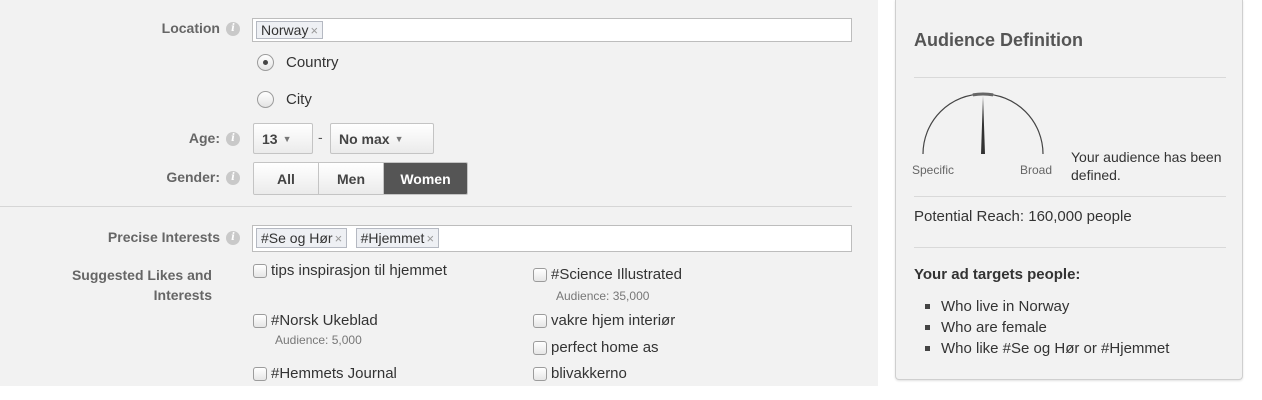 This screenshot has width=1262, height=400. Describe the element at coordinates (552, 238) in the screenshot. I see `precise-interests-input: #Se og Hør × #Hjemmet ×` at that location.